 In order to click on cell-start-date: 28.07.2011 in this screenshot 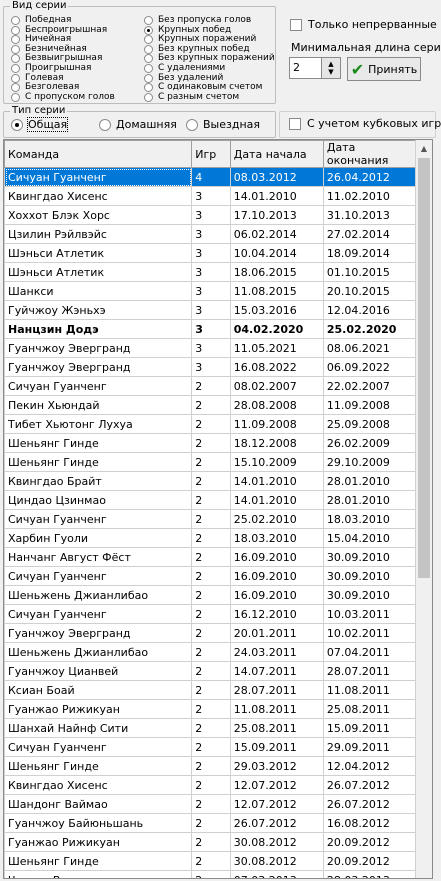, I will do `click(276, 690)`.